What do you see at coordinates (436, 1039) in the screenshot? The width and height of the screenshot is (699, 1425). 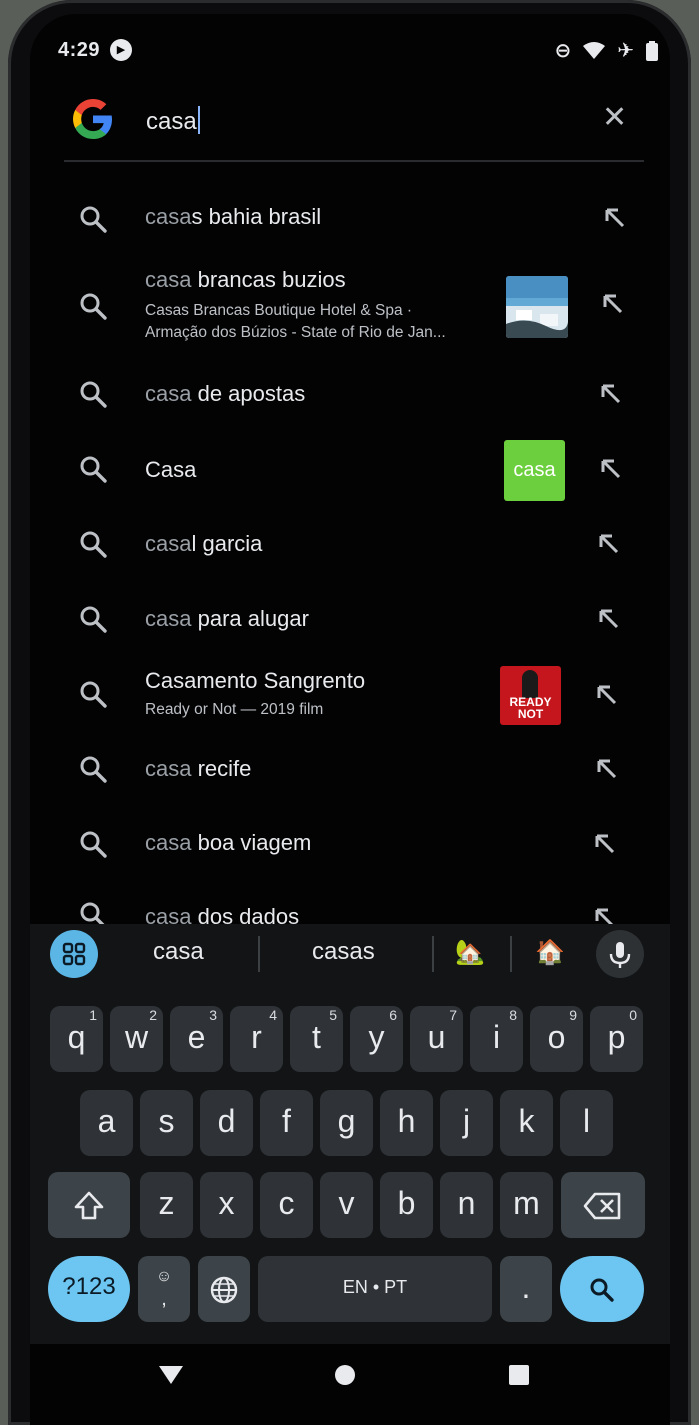 I see `key-u: u7` at bounding box center [436, 1039].